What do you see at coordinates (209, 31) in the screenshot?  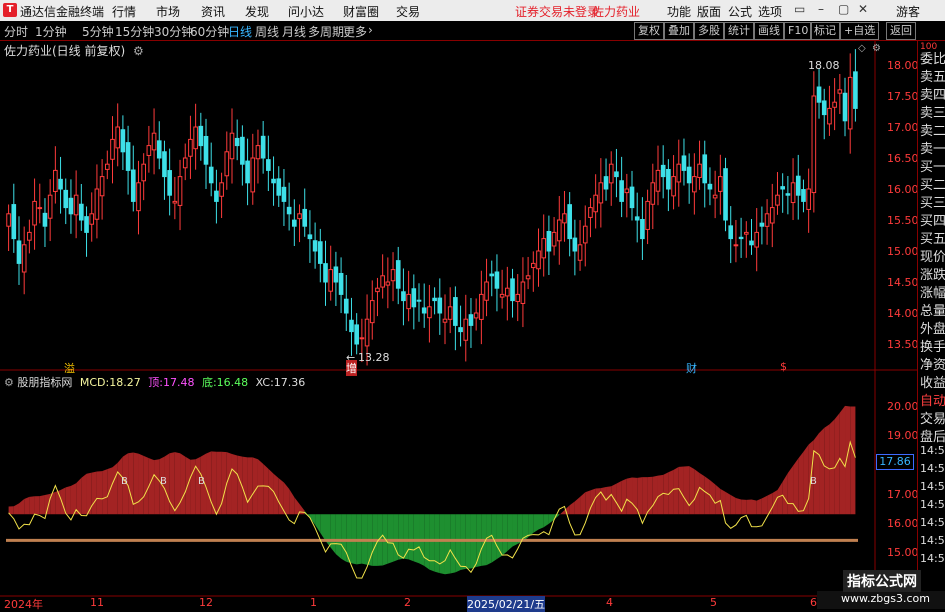 I see `tab-60min: 60分钟` at bounding box center [209, 31].